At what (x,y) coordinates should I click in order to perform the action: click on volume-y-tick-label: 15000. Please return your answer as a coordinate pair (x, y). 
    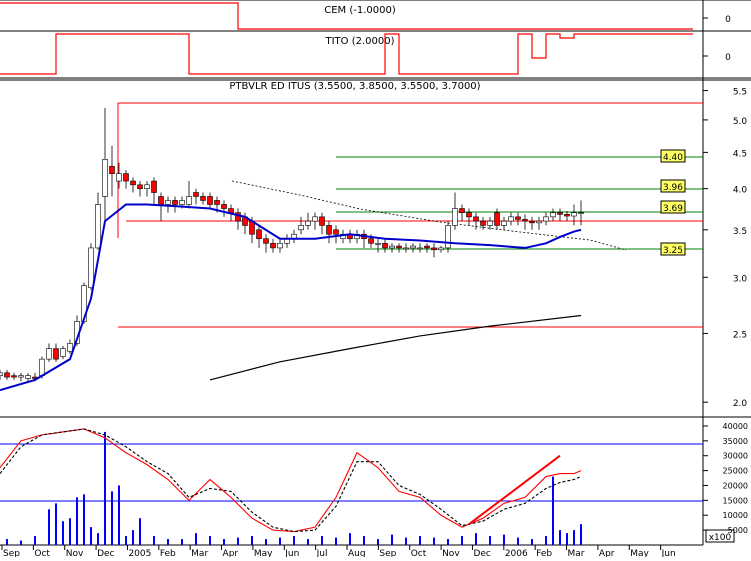
    Looking at the image, I should click on (735, 500).